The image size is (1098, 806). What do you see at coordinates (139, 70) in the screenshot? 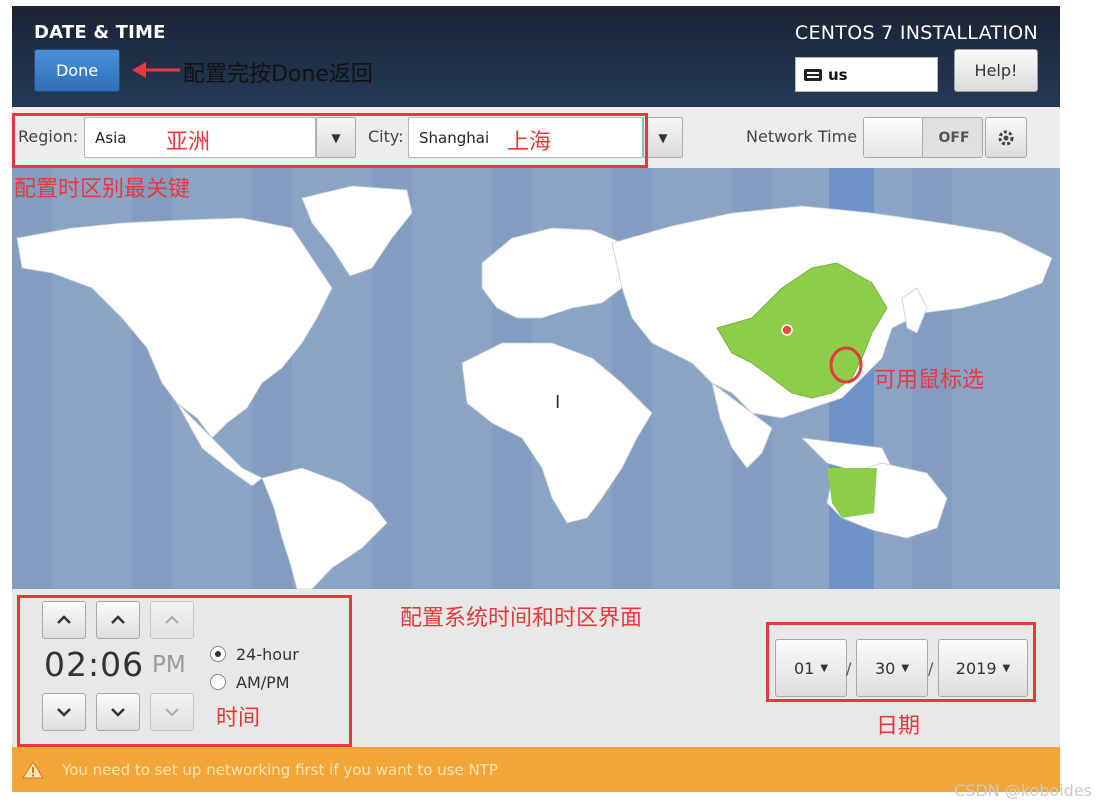
I see `annotation-arrow-head` at bounding box center [139, 70].